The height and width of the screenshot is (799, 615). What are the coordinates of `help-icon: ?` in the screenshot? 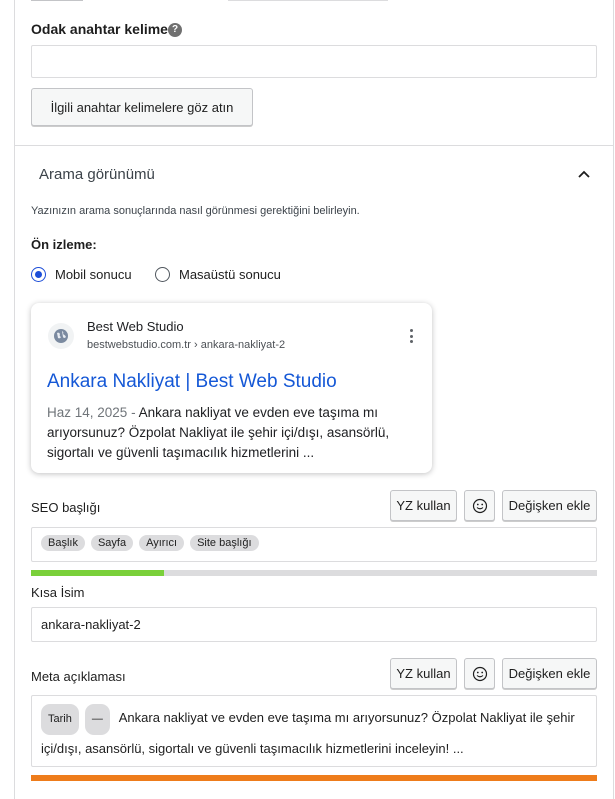 It's located at (175, 30).